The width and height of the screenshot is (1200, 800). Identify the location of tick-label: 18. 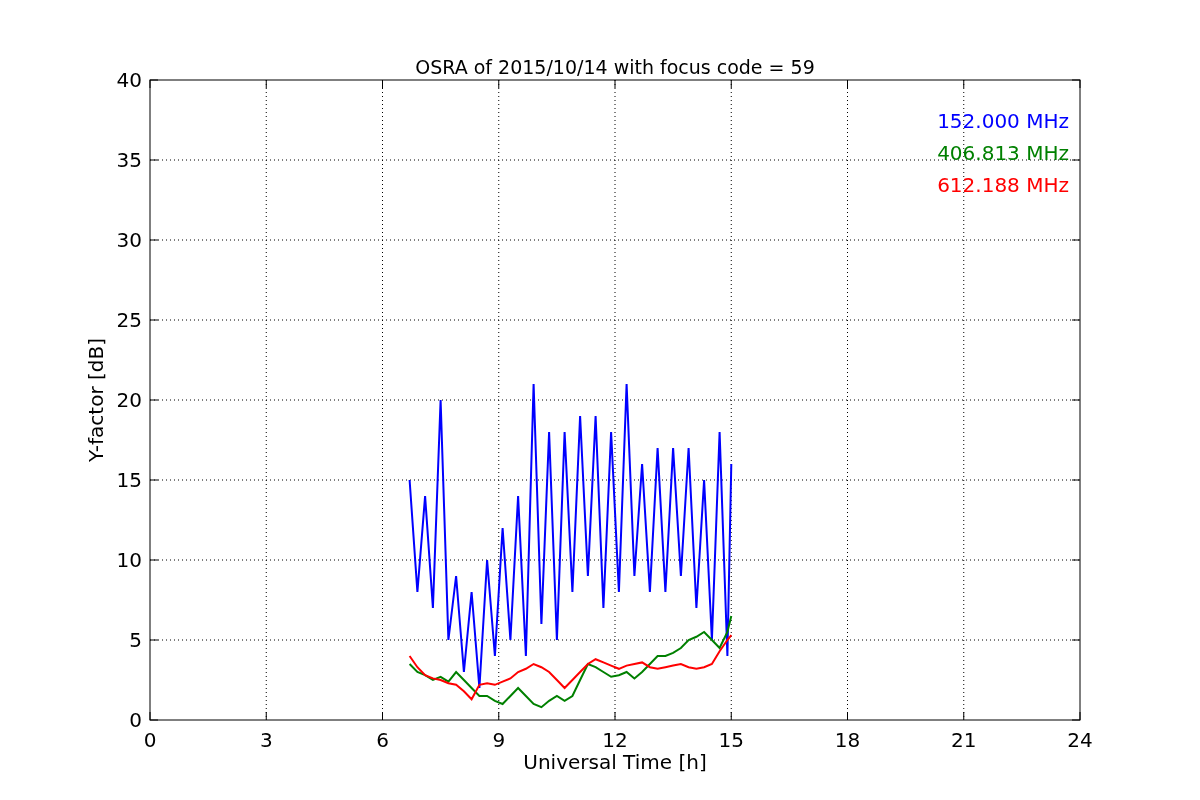
(847, 740).